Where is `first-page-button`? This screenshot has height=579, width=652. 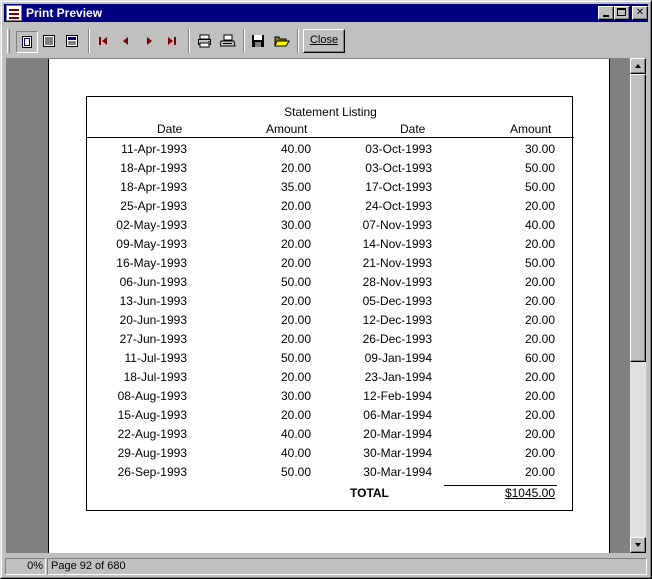
first-page-button is located at coordinates (104, 42).